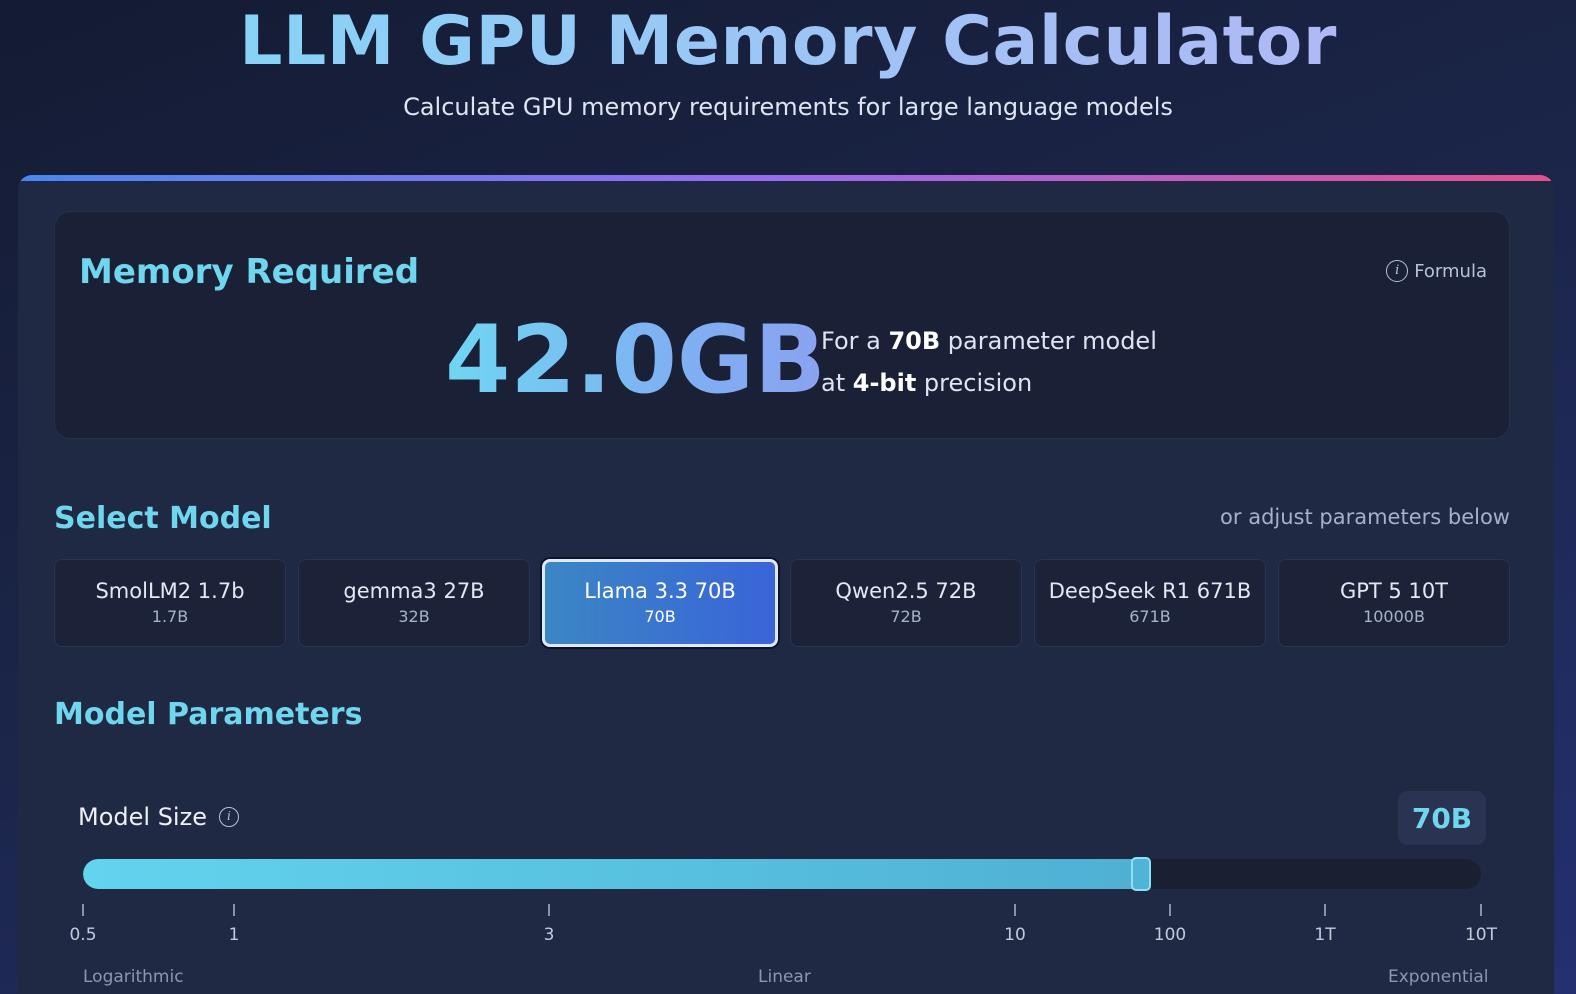 The width and height of the screenshot is (1576, 994). Describe the element at coordinates (884, 383) in the screenshot. I see `precision-value: 4-bit` at that location.